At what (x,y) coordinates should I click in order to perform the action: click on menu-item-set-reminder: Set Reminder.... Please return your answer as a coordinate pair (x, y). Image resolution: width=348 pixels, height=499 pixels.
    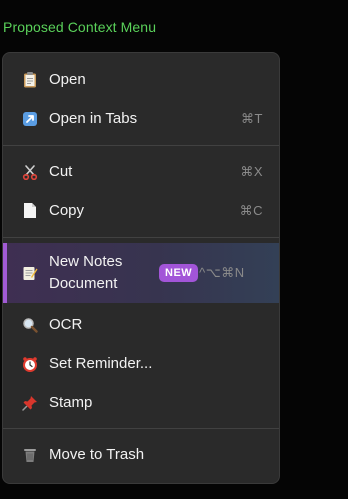
    Looking at the image, I should click on (141, 363).